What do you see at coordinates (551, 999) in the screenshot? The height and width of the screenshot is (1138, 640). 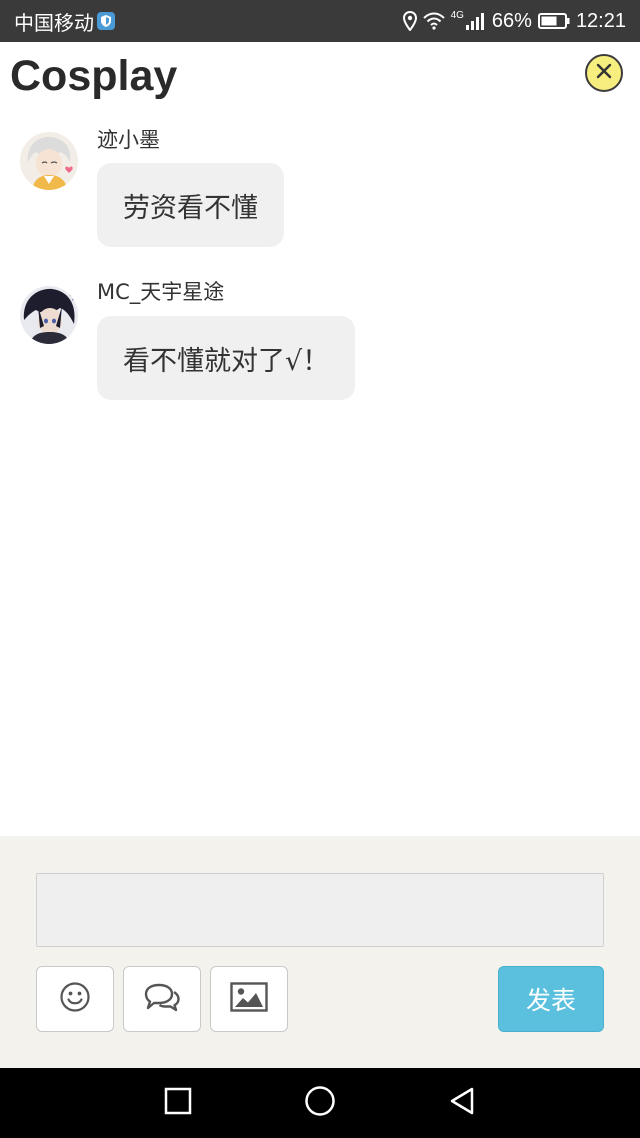 I see `send-button: 发表` at bounding box center [551, 999].